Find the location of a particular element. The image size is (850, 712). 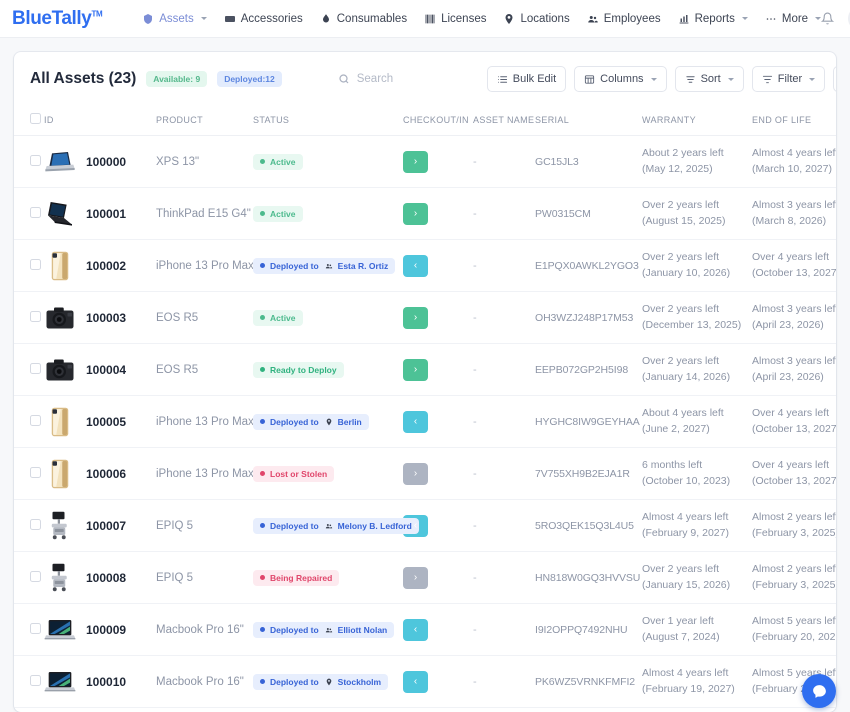

product-thumbnail-icon is located at coordinates (60, 422).